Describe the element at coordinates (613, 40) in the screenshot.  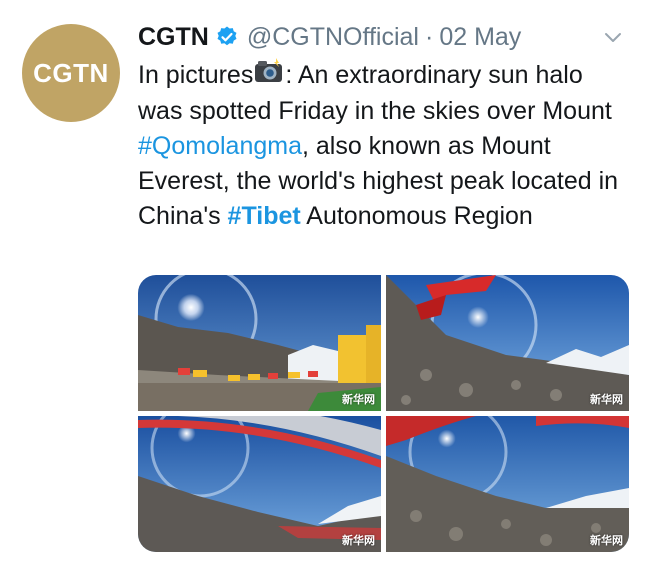
I see `chevron-down-icon` at that location.